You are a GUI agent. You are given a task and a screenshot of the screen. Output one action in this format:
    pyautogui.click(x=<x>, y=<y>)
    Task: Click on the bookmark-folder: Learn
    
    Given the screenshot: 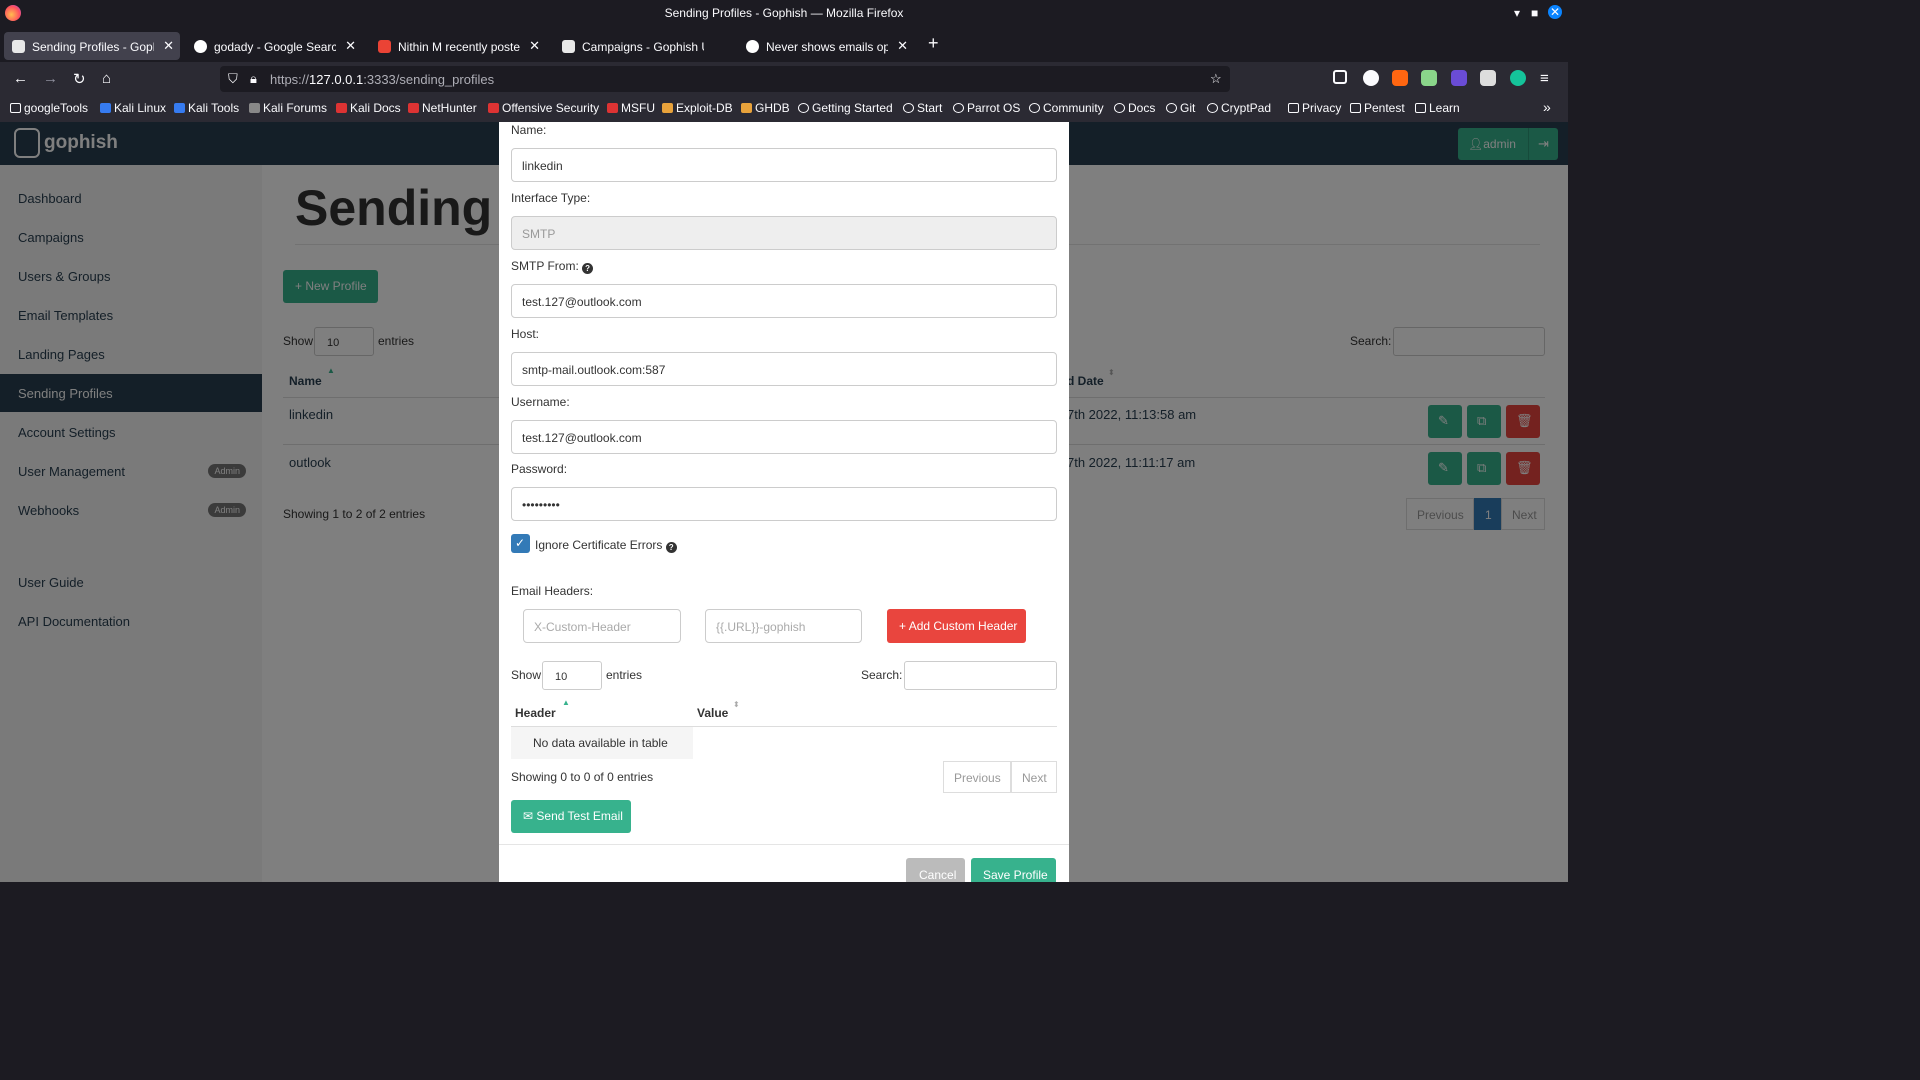 What is the action you would take?
    pyautogui.click(x=1437, y=108)
    